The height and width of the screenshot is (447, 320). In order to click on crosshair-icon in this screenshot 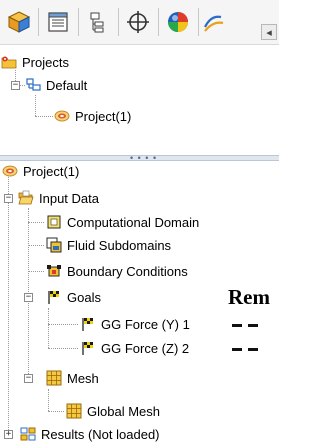, I will do `click(138, 22)`.